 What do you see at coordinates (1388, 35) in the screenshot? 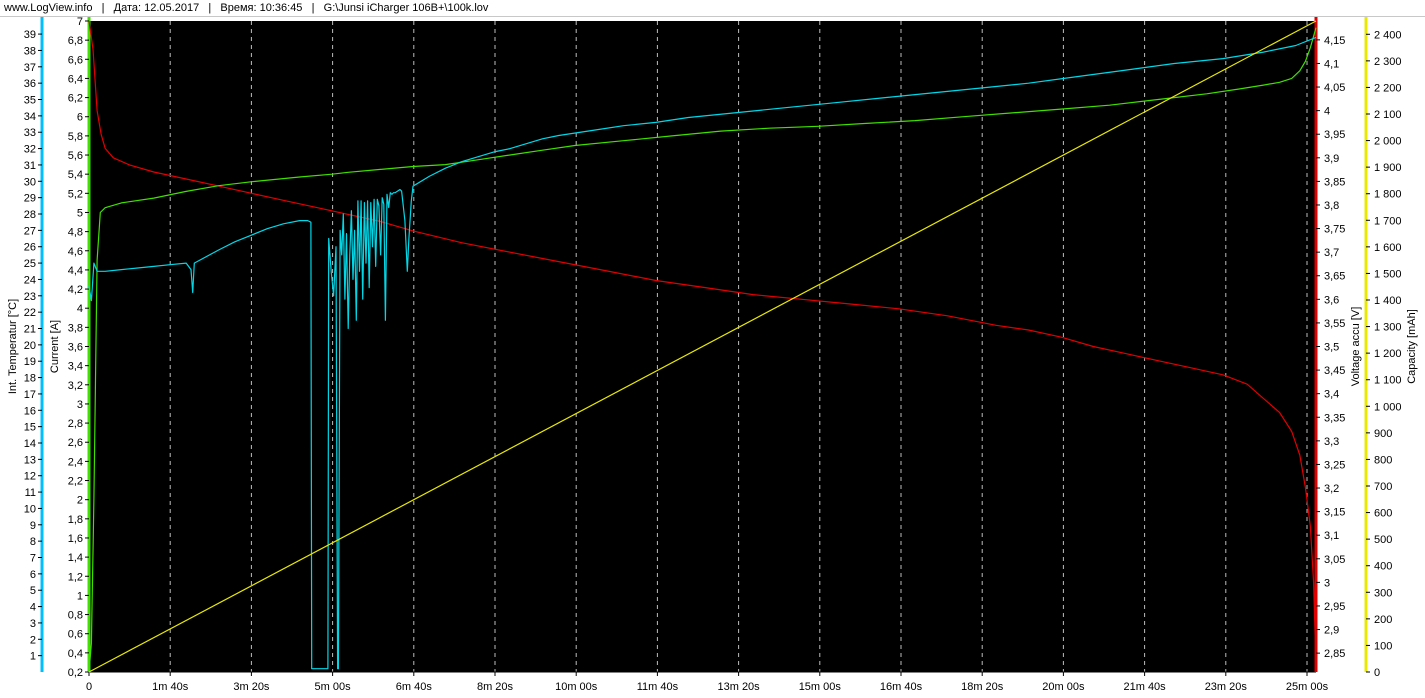
I see `capacity-tick-label: 2 400` at bounding box center [1388, 35].